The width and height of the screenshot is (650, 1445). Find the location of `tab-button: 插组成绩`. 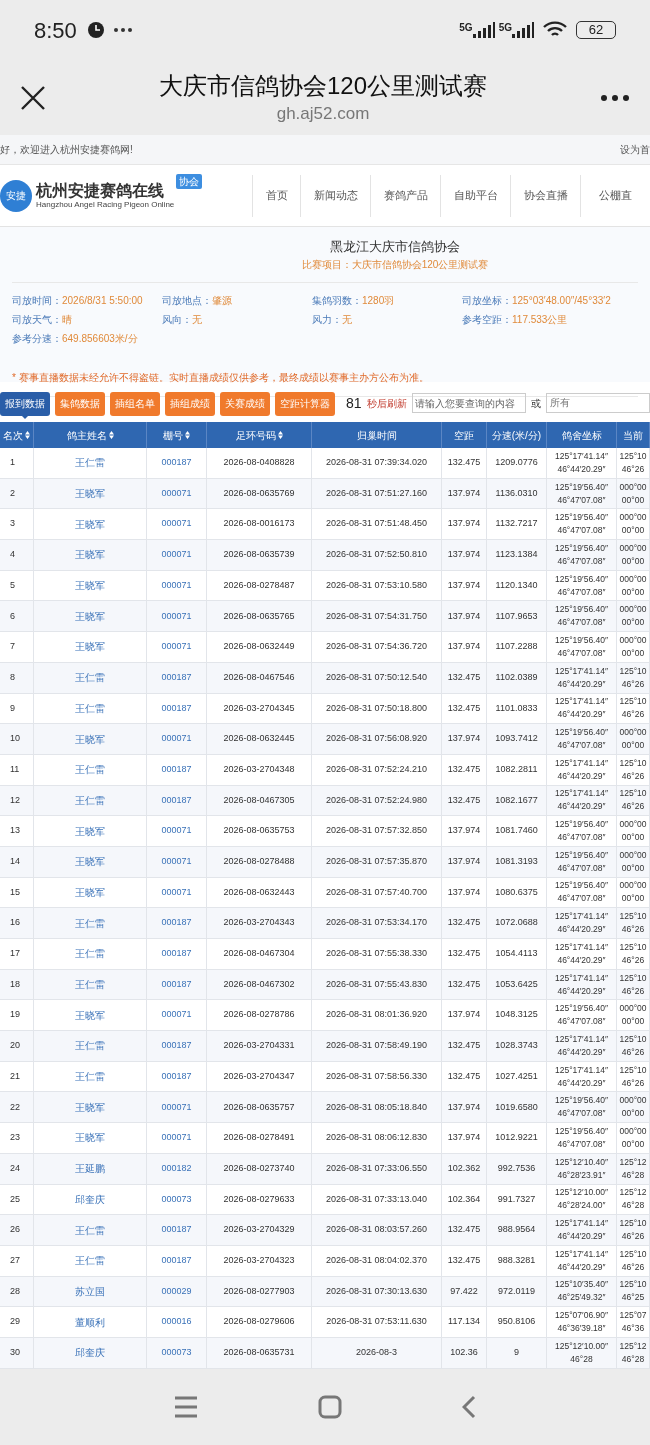

tab-button: 插组成绩 is located at coordinates (190, 403).